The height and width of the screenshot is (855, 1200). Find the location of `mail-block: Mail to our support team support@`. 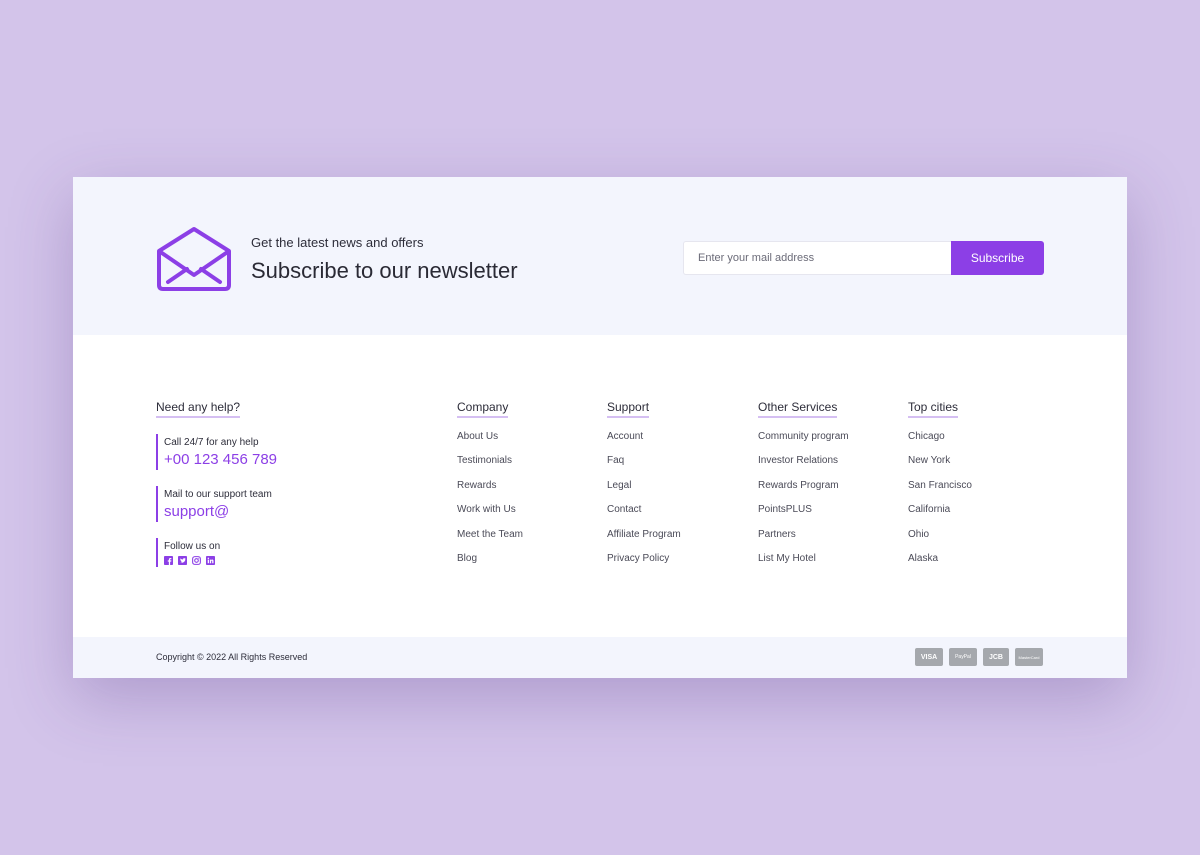

mail-block: Mail to our support team support@ is located at coordinates (216, 504).